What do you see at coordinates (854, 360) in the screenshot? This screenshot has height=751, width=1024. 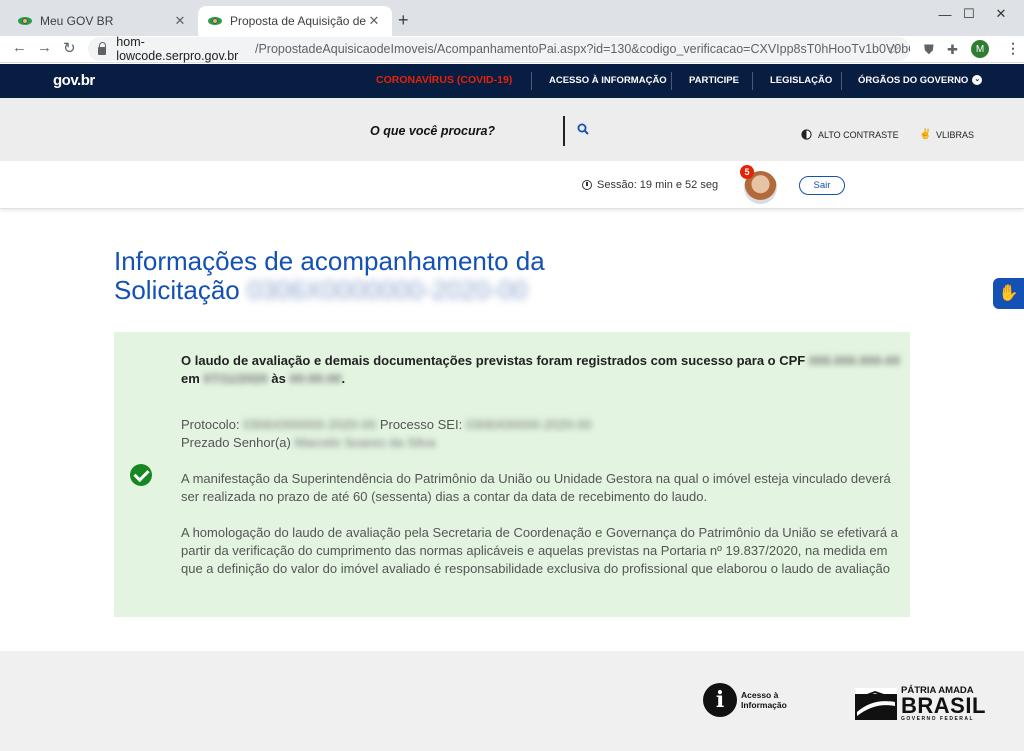 I see `cpf-redacted: 000.000.000-00` at bounding box center [854, 360].